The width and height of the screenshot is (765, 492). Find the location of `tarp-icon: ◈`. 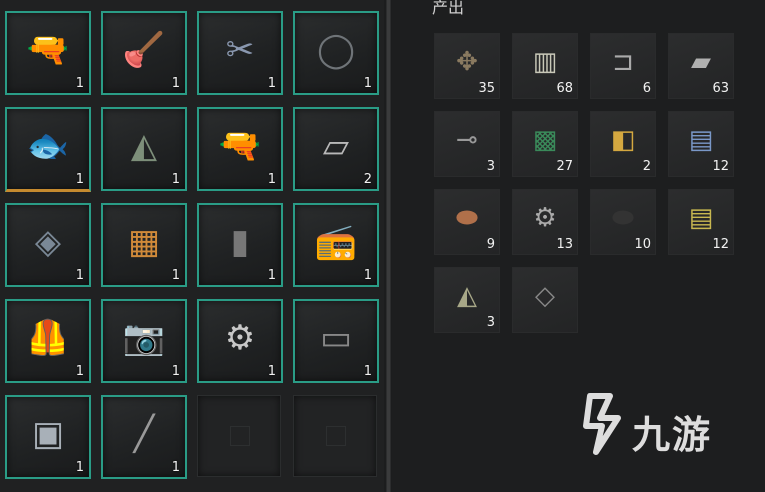

tarp-icon: ◈ is located at coordinates (48, 241).